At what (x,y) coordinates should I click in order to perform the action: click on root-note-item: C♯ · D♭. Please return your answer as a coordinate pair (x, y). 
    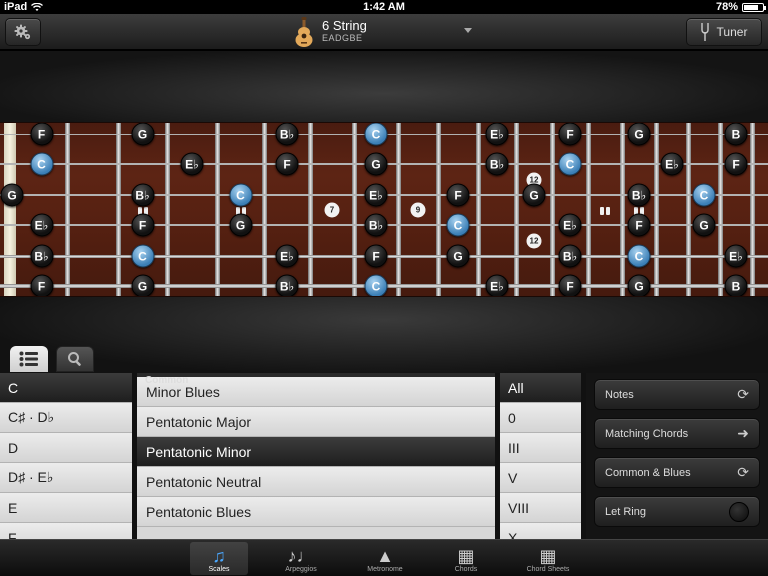
    Looking at the image, I should click on (66, 418).